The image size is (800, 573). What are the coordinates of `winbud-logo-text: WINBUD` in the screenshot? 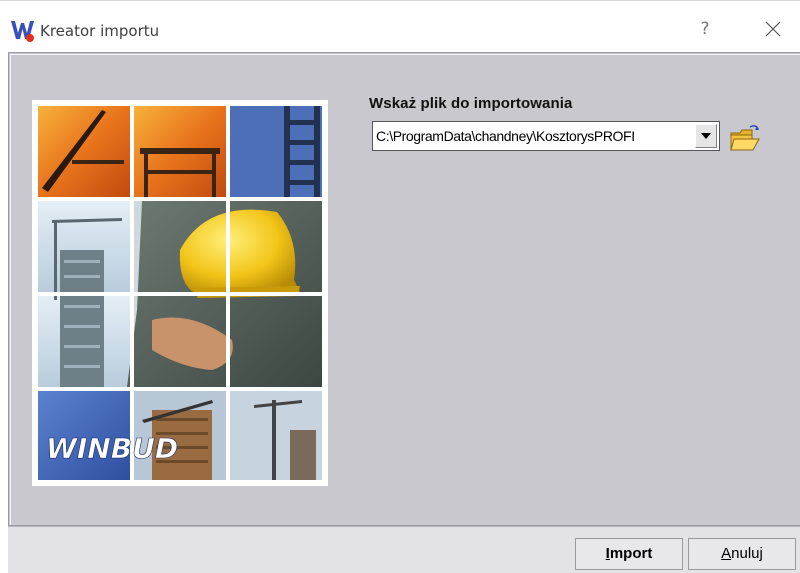 It's located at (112, 448).